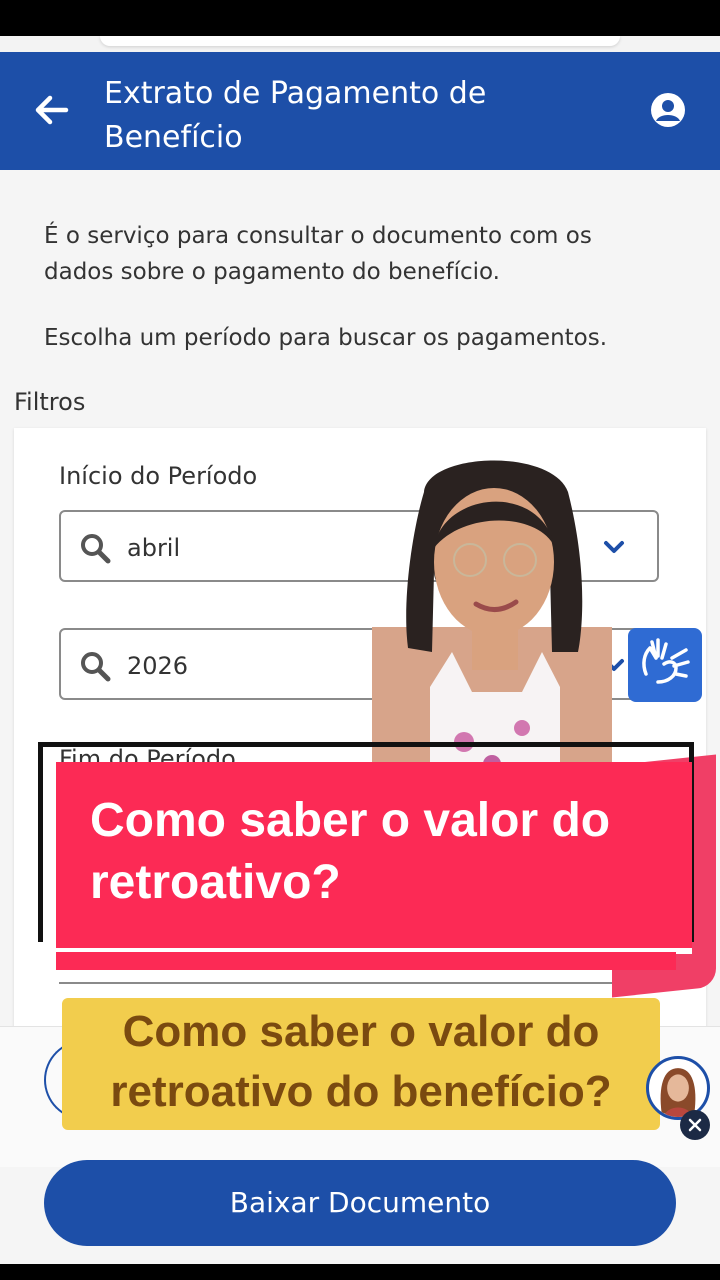 The width and height of the screenshot is (720, 1280). What do you see at coordinates (295, 115) in the screenshot?
I see `page-title: Extrato de Pagamento de Benefício` at bounding box center [295, 115].